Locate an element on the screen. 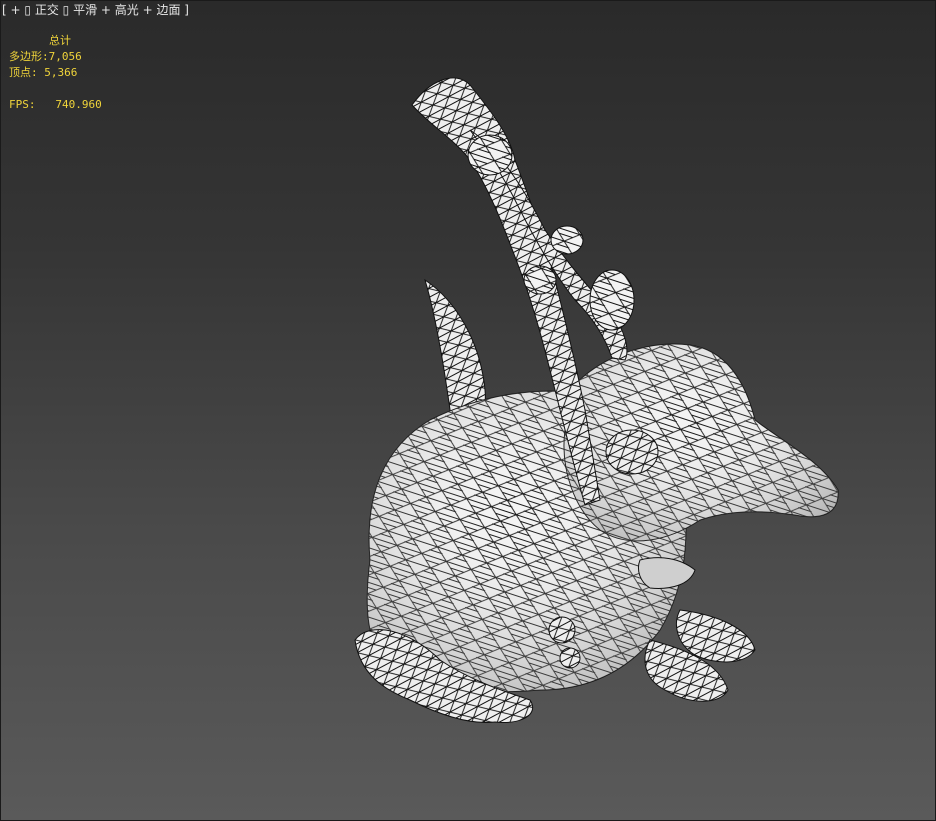 This screenshot has height=821, width=936. viewport-point-of-view-menu: ▯ 正交 is located at coordinates (41, 10).